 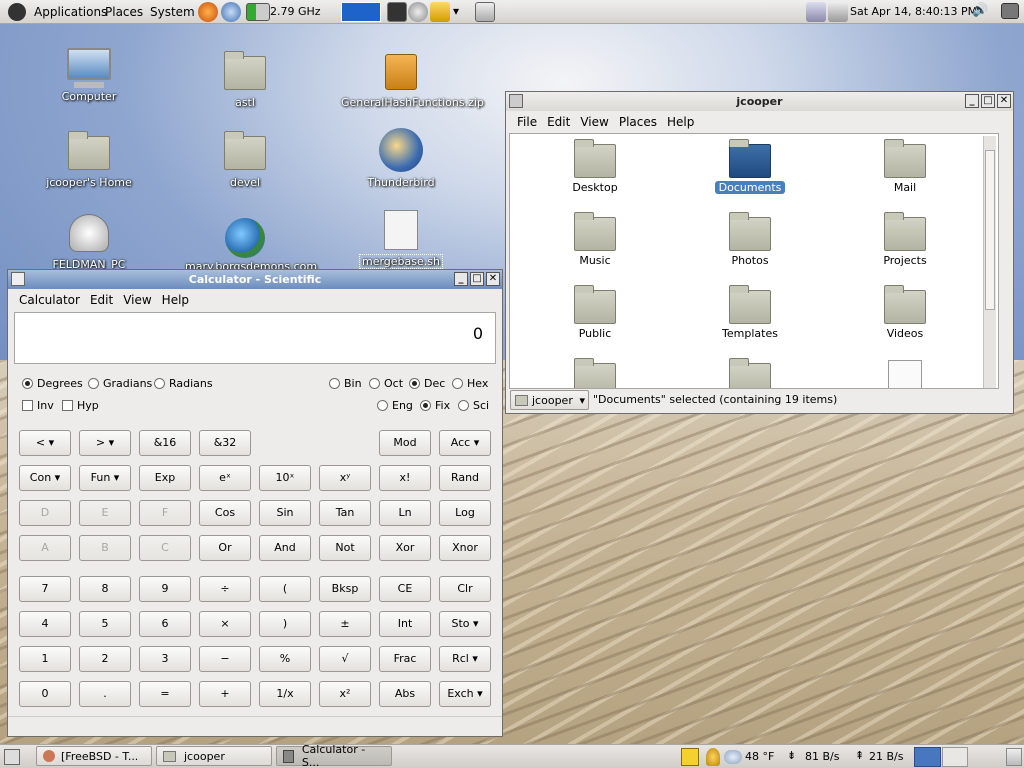 I want to click on calc-button-2-4: Sin, so click(x=285, y=513).